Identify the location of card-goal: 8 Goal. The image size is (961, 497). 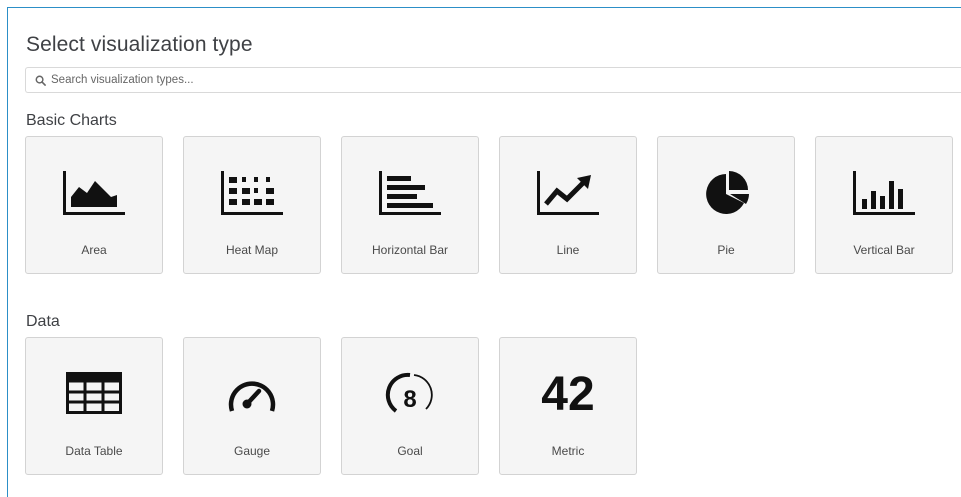
(410, 406).